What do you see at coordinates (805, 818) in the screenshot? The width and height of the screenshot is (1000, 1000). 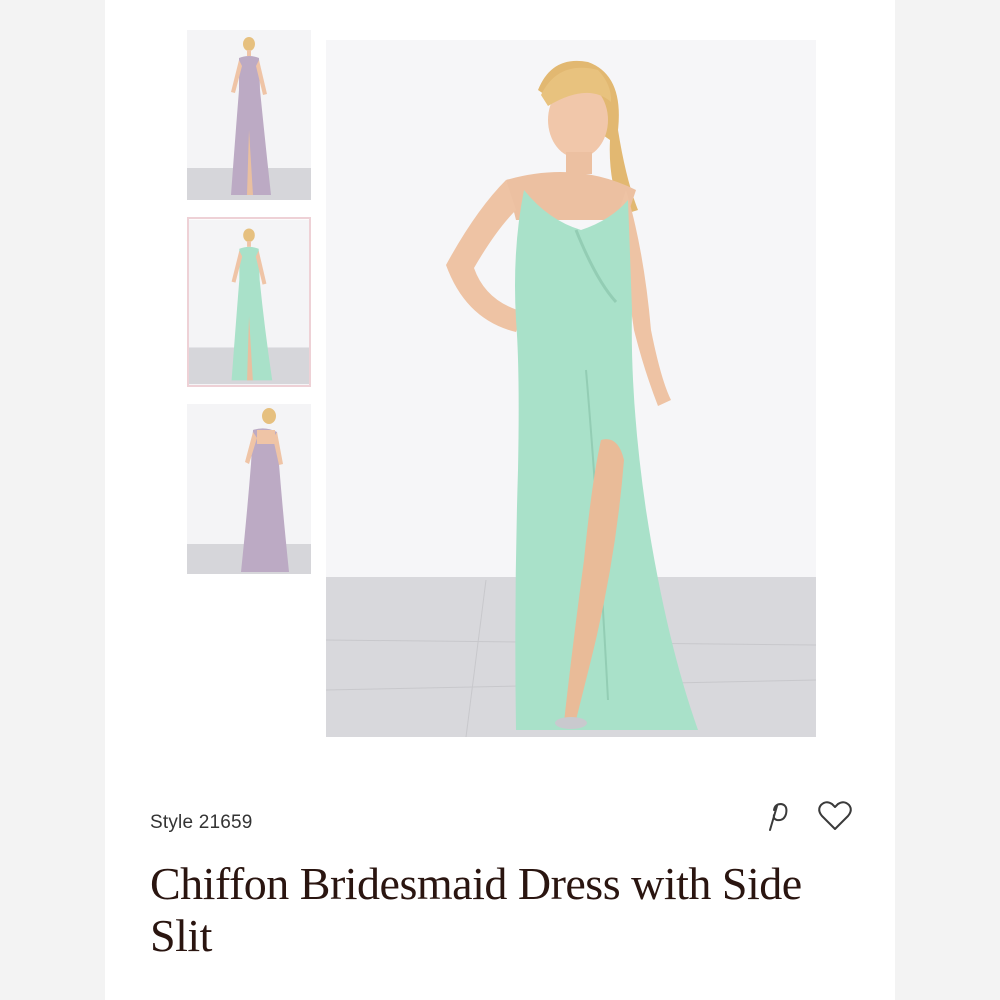 I see `product-actions` at bounding box center [805, 818].